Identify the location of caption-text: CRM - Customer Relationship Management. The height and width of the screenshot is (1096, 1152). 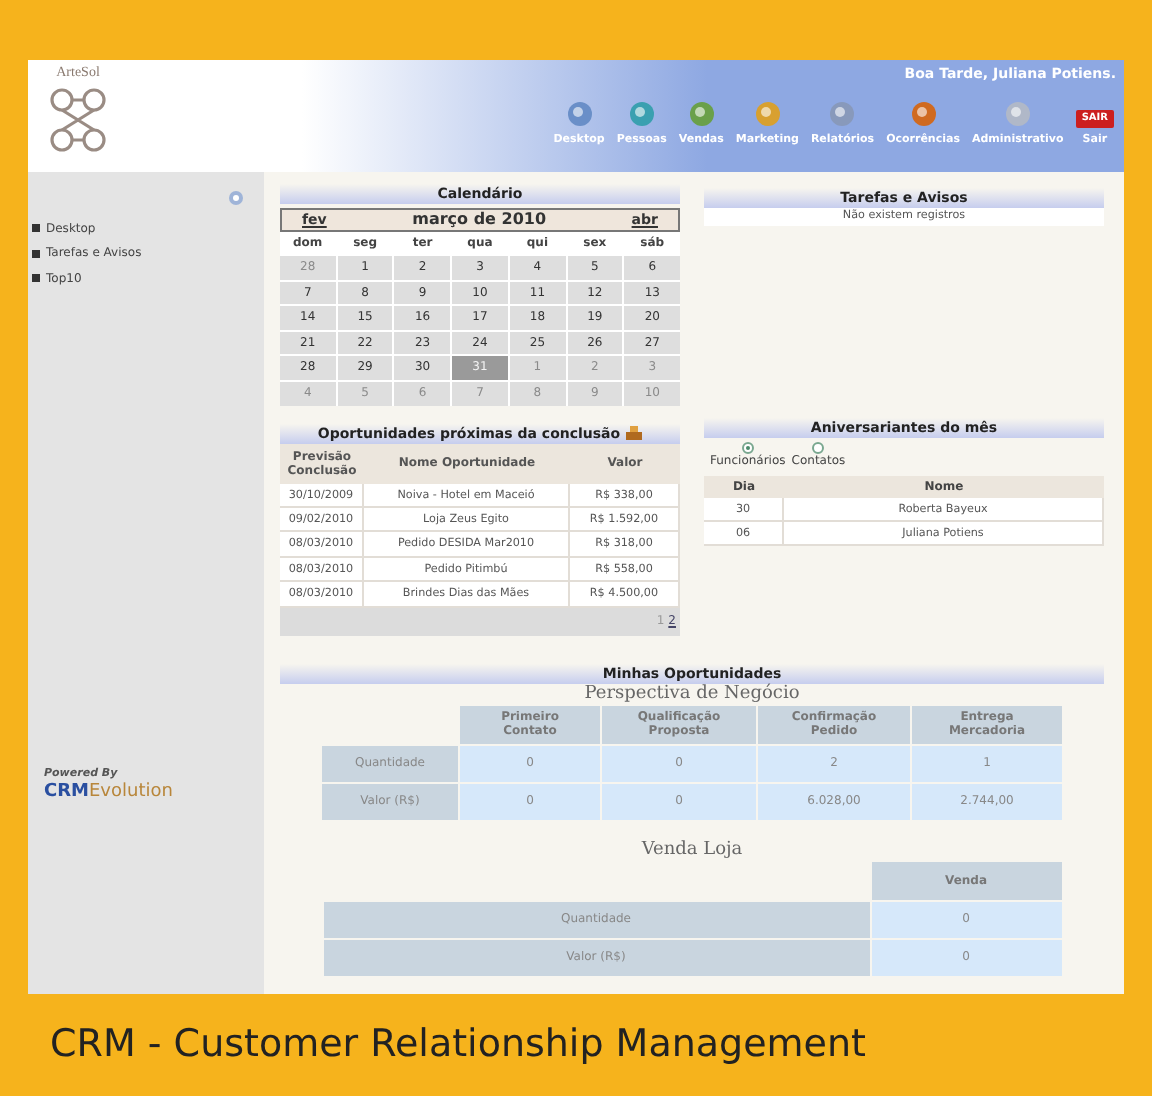
(458, 1045).